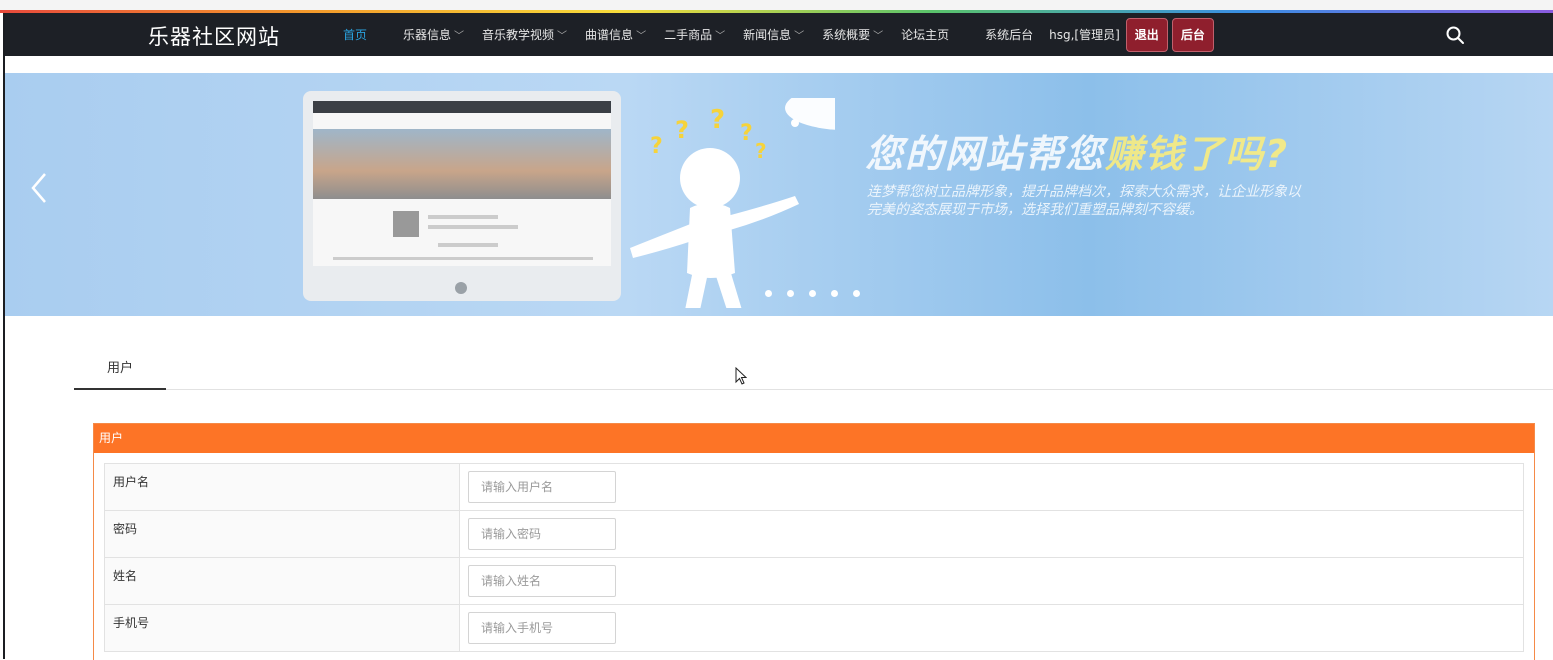 This screenshot has width=1553, height=660. What do you see at coordinates (813, 372) in the screenshot?
I see `content-tabs: 用户` at bounding box center [813, 372].